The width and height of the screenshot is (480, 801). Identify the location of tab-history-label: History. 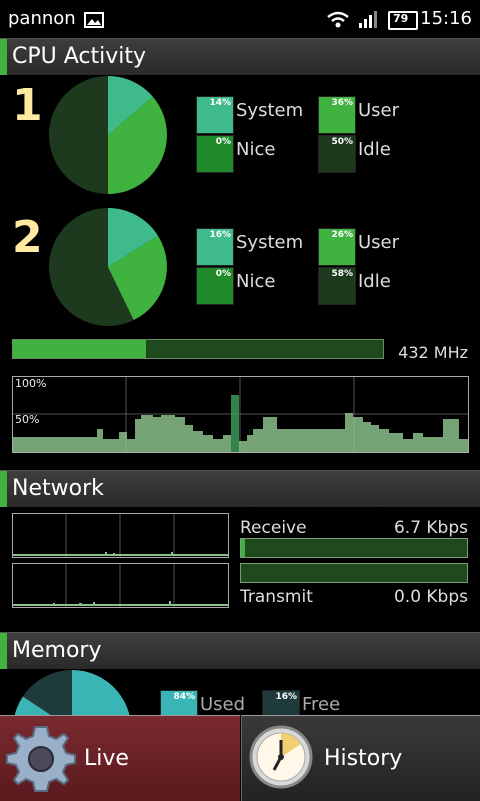
(363, 758).